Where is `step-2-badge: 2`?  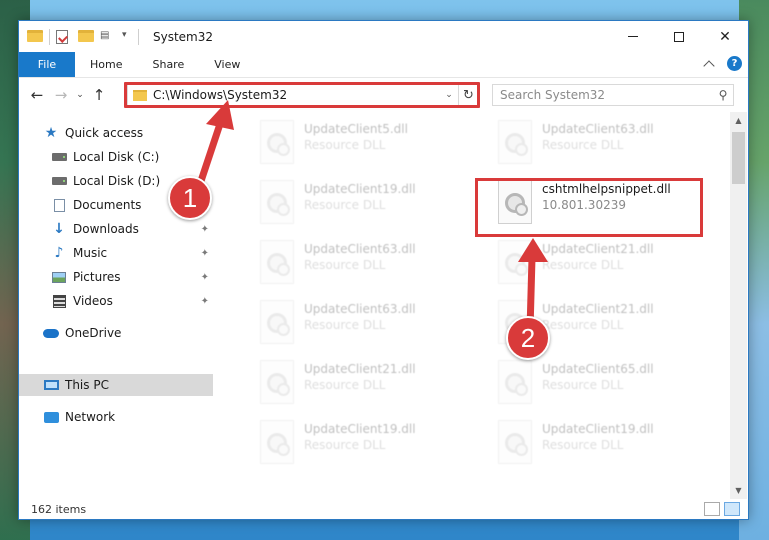
step-2-badge: 2 is located at coordinates (528, 338).